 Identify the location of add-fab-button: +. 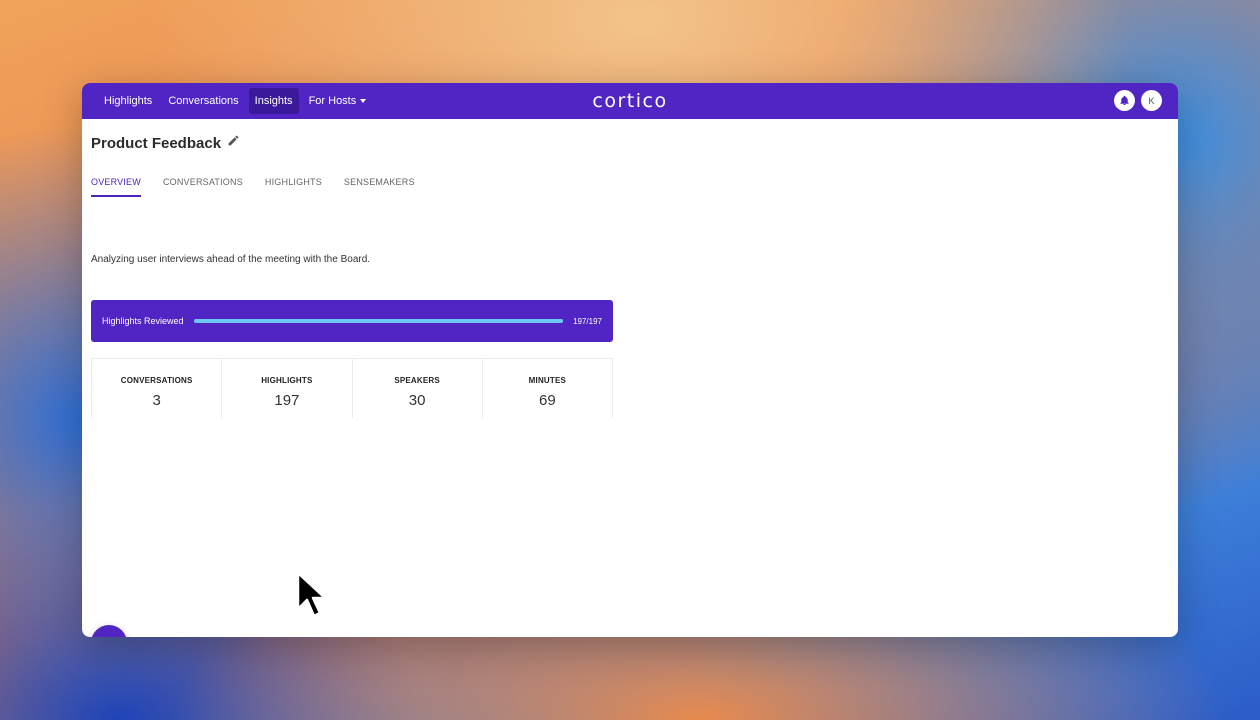
(109, 631).